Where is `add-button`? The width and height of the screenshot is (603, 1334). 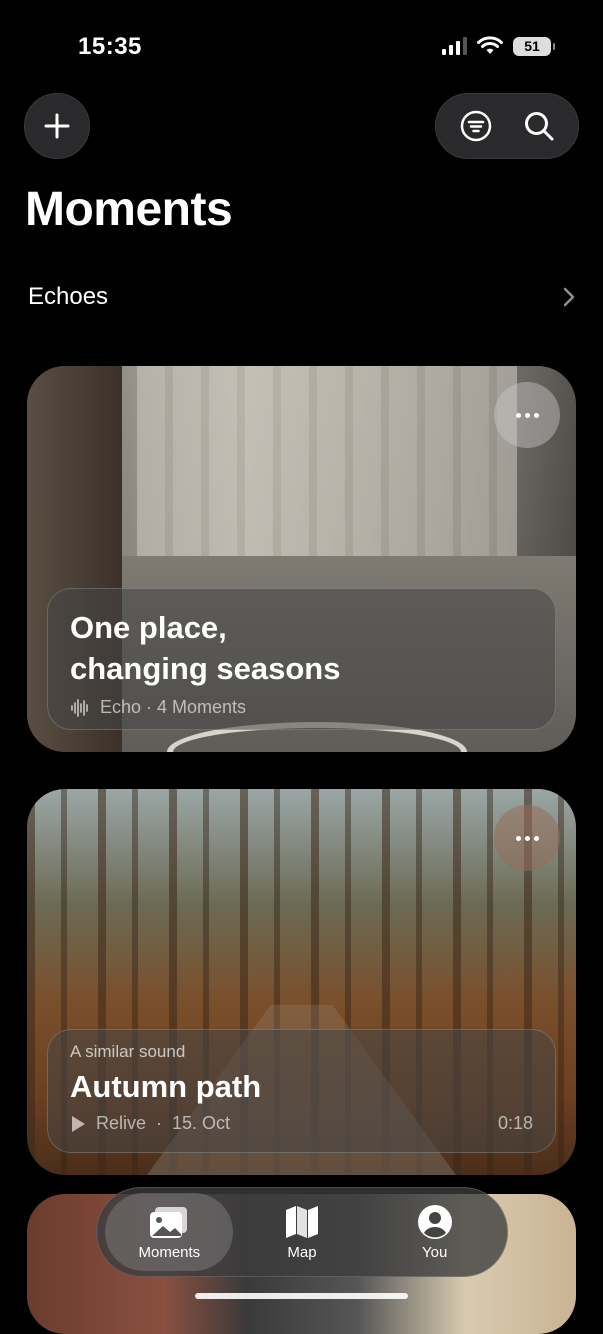
add-button is located at coordinates (57, 126).